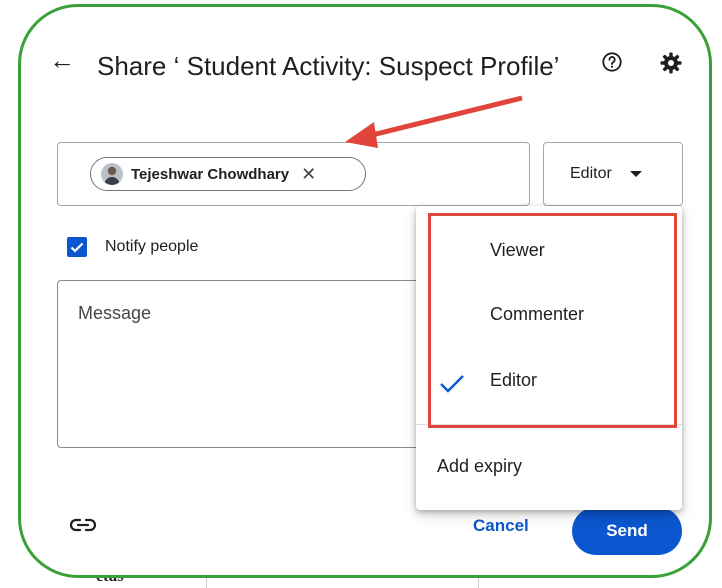 This screenshot has height=588, width=722. I want to click on add-expiry-option: Add expiry, so click(479, 466).